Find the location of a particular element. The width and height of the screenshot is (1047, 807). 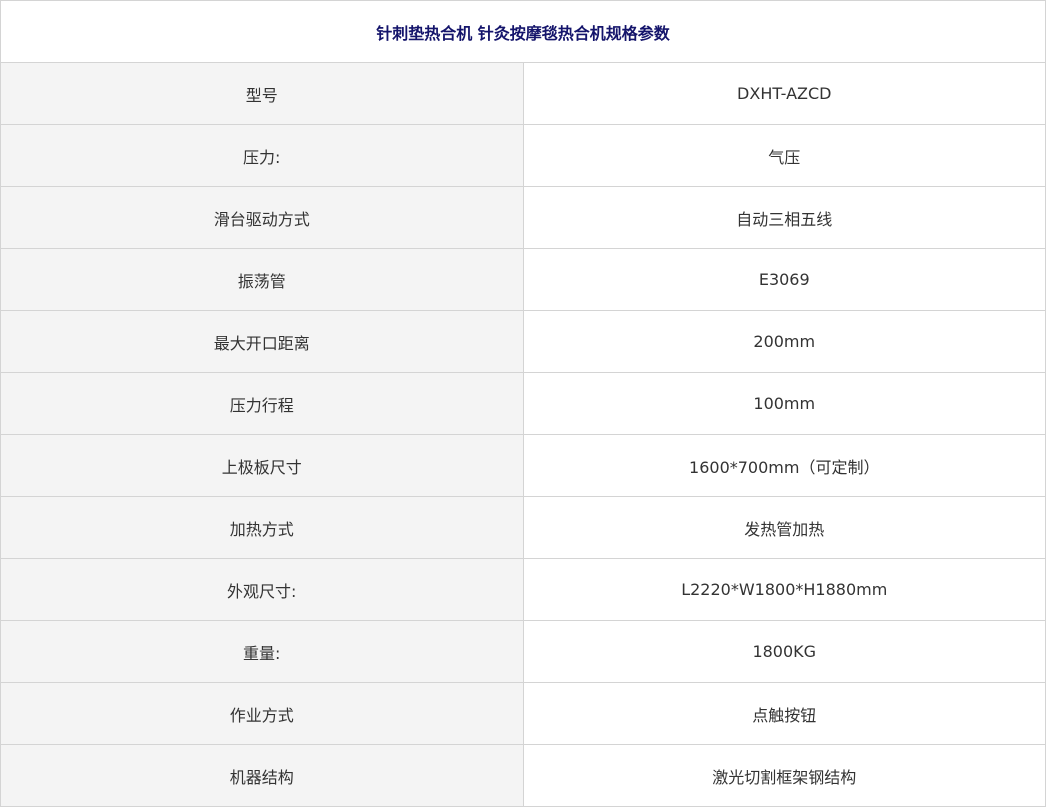

spec-value: E3069 is located at coordinates (784, 279).